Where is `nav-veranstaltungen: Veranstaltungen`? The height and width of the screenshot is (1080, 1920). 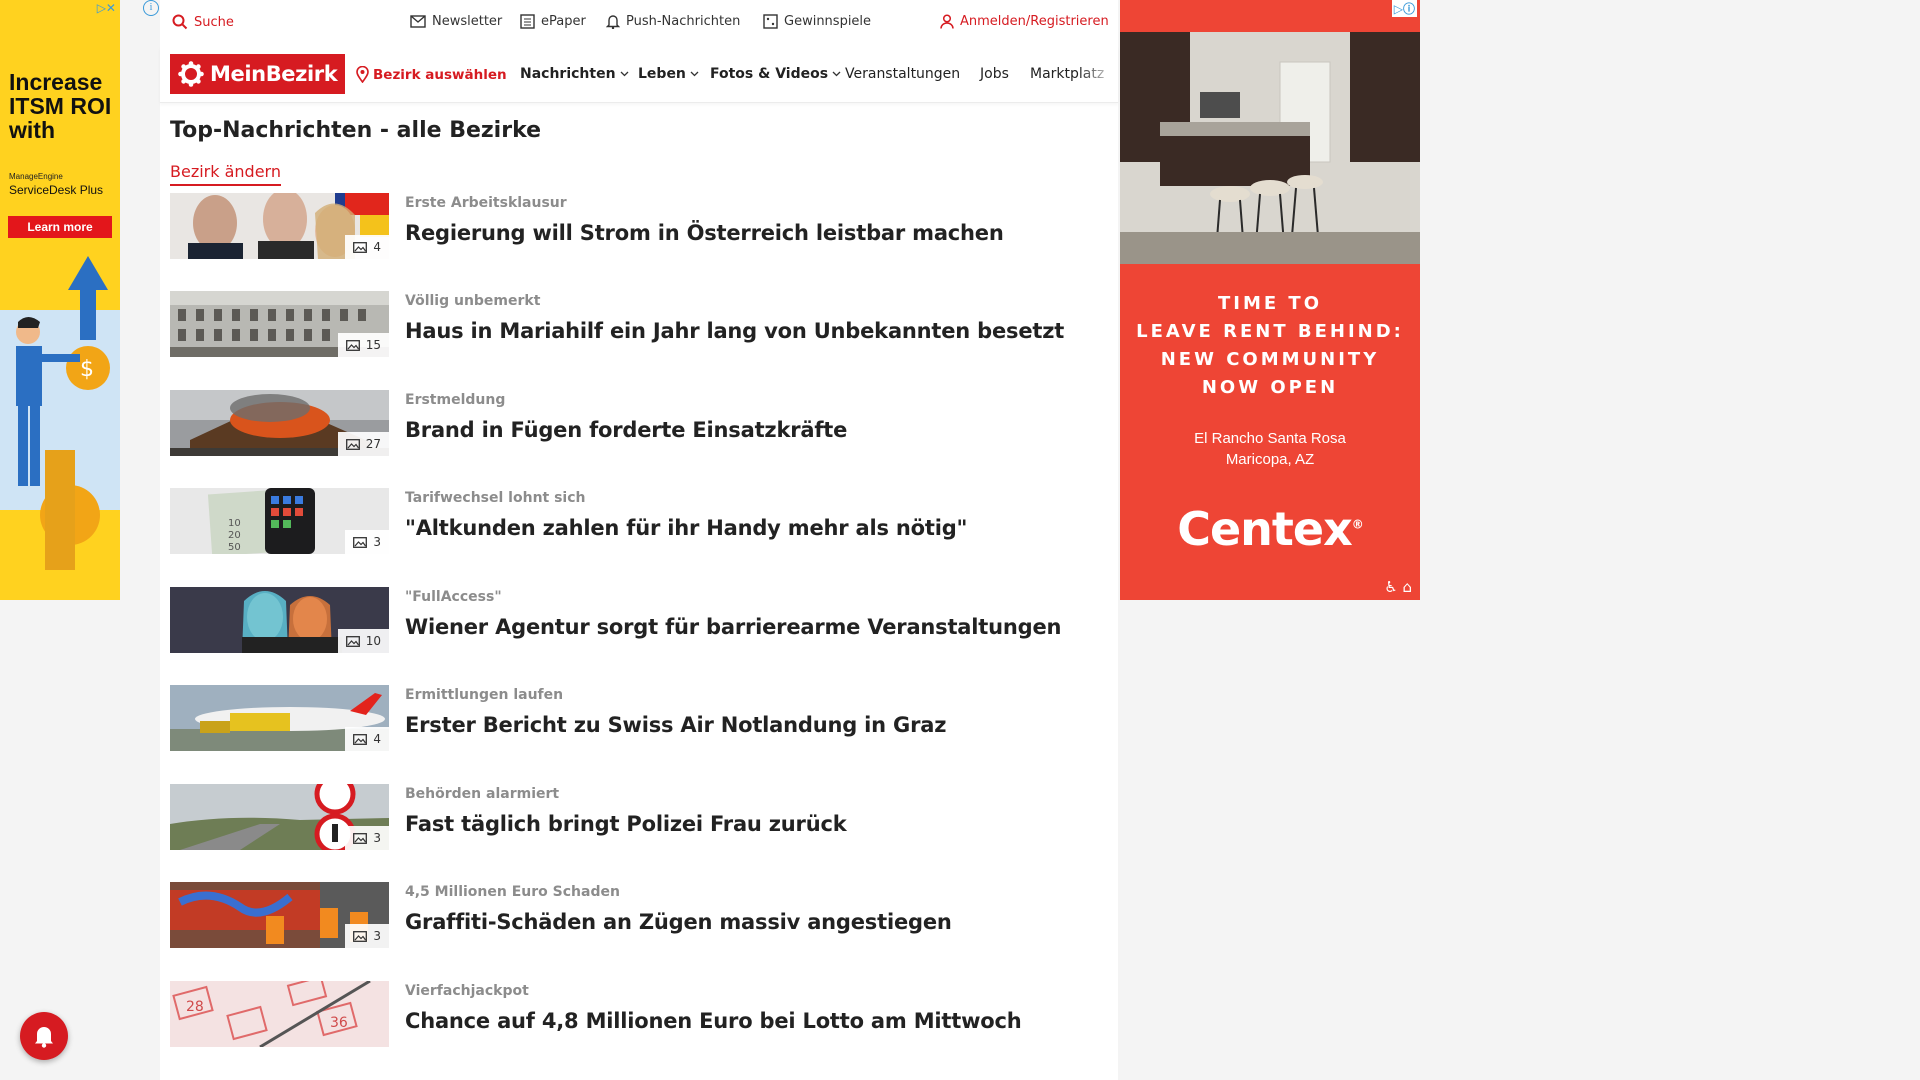 nav-veranstaltungen: Veranstaltungen is located at coordinates (902, 74).